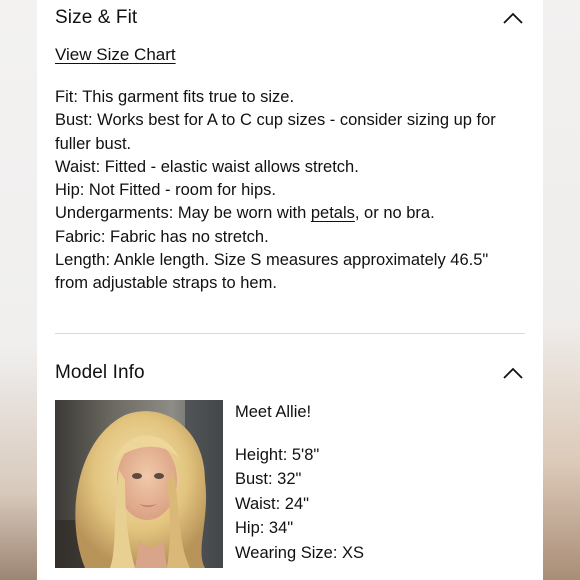 The width and height of the screenshot is (580, 580). What do you see at coordinates (183, 213) in the screenshot?
I see `undergarments-text: Undergarments: May be worn with` at bounding box center [183, 213].